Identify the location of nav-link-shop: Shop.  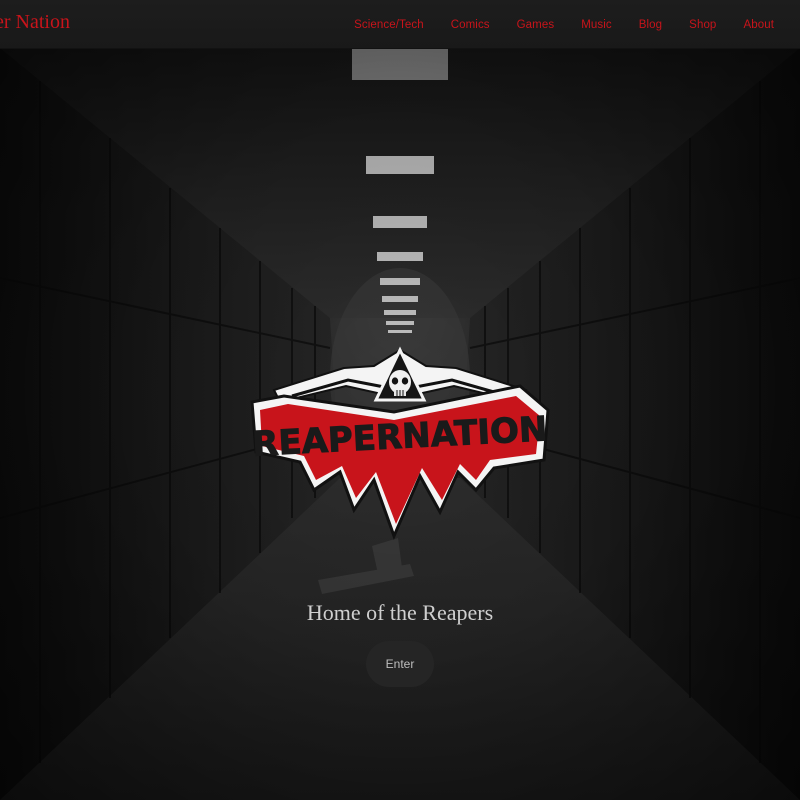
(702, 25).